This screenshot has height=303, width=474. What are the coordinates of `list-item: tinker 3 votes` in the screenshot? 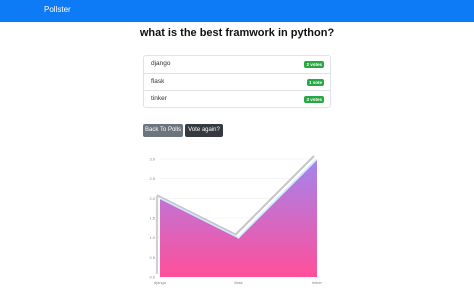 It's located at (237, 98).